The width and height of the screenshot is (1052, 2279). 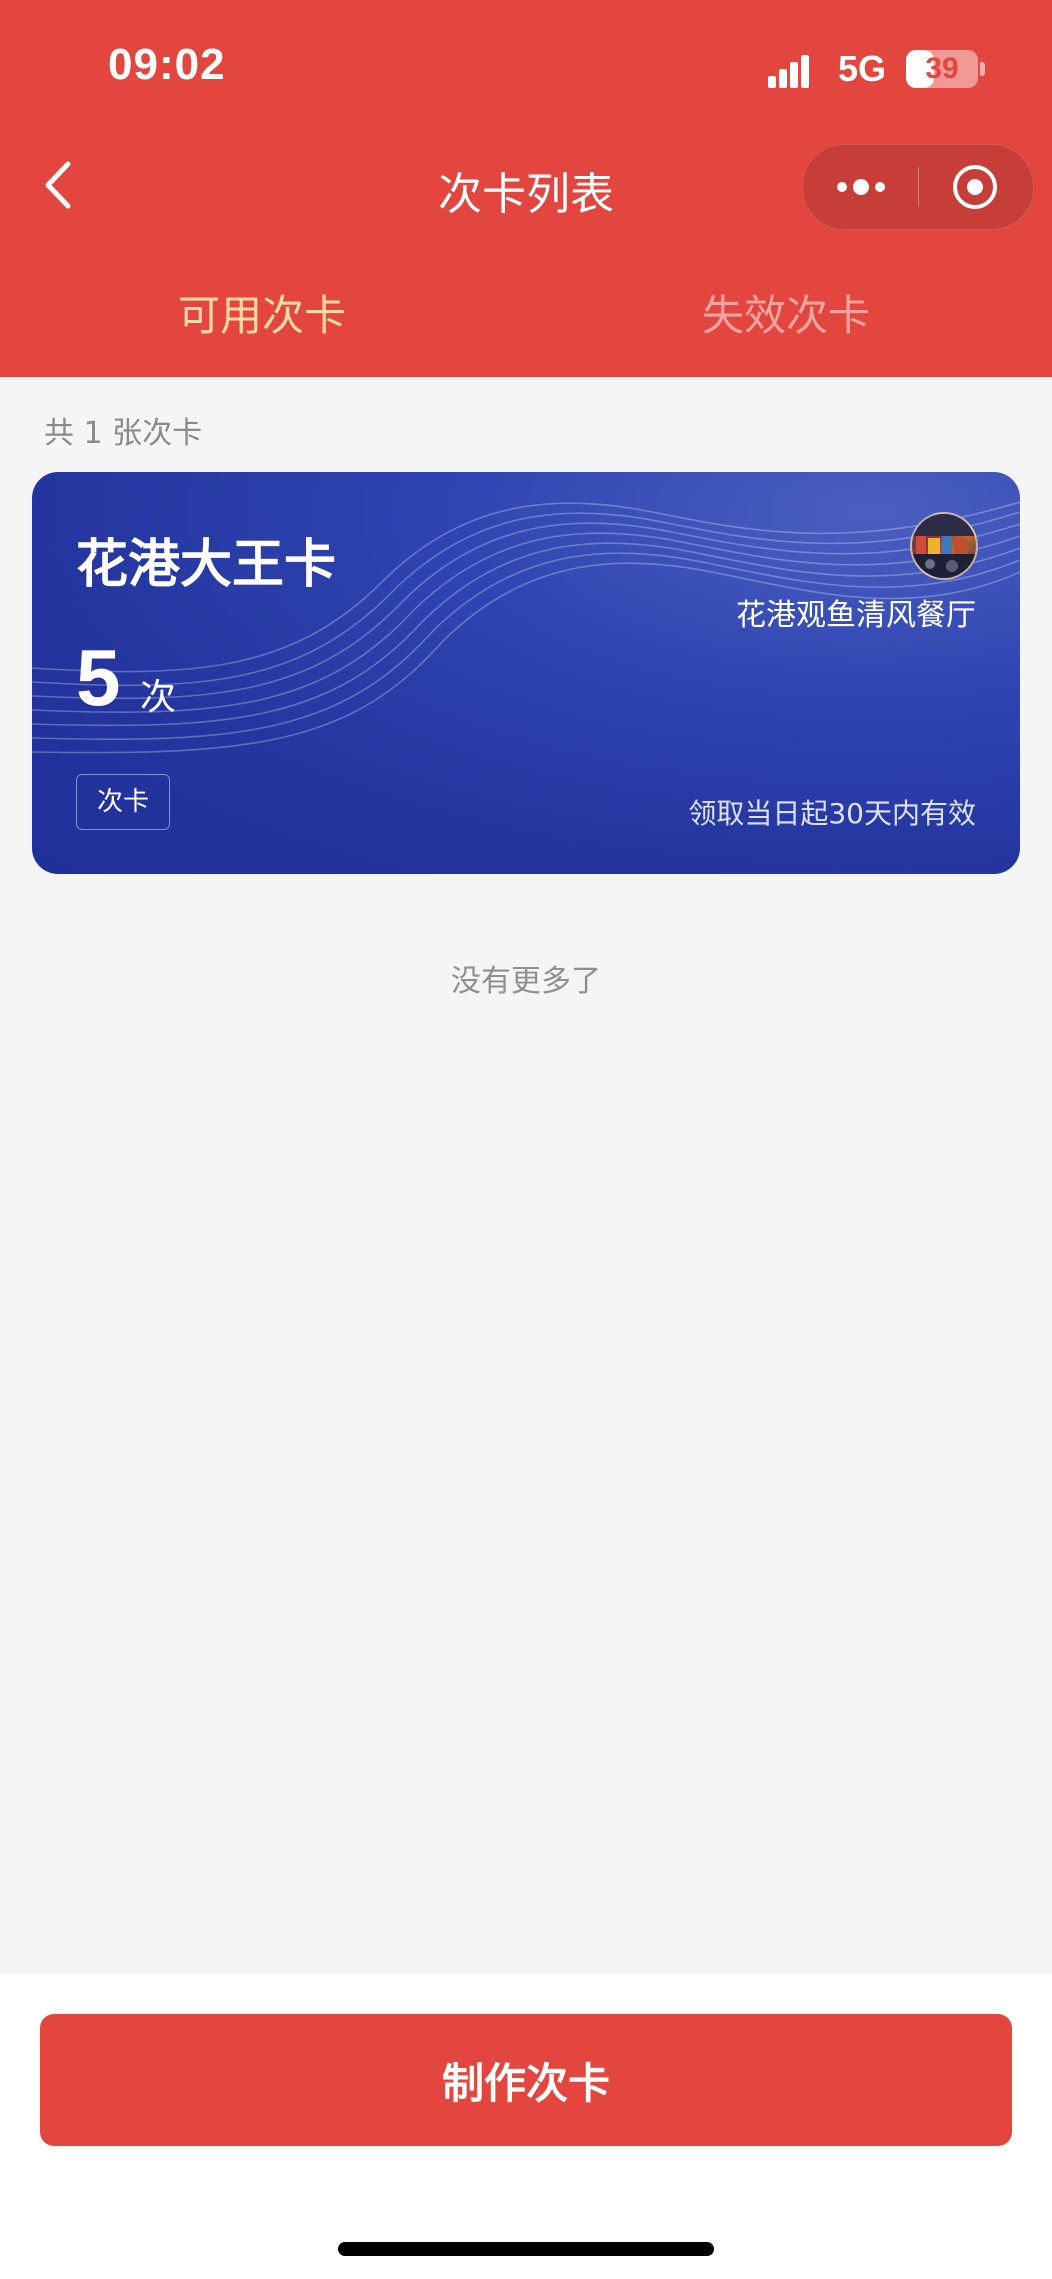 I want to click on battery-icon: 39, so click(x=942, y=69).